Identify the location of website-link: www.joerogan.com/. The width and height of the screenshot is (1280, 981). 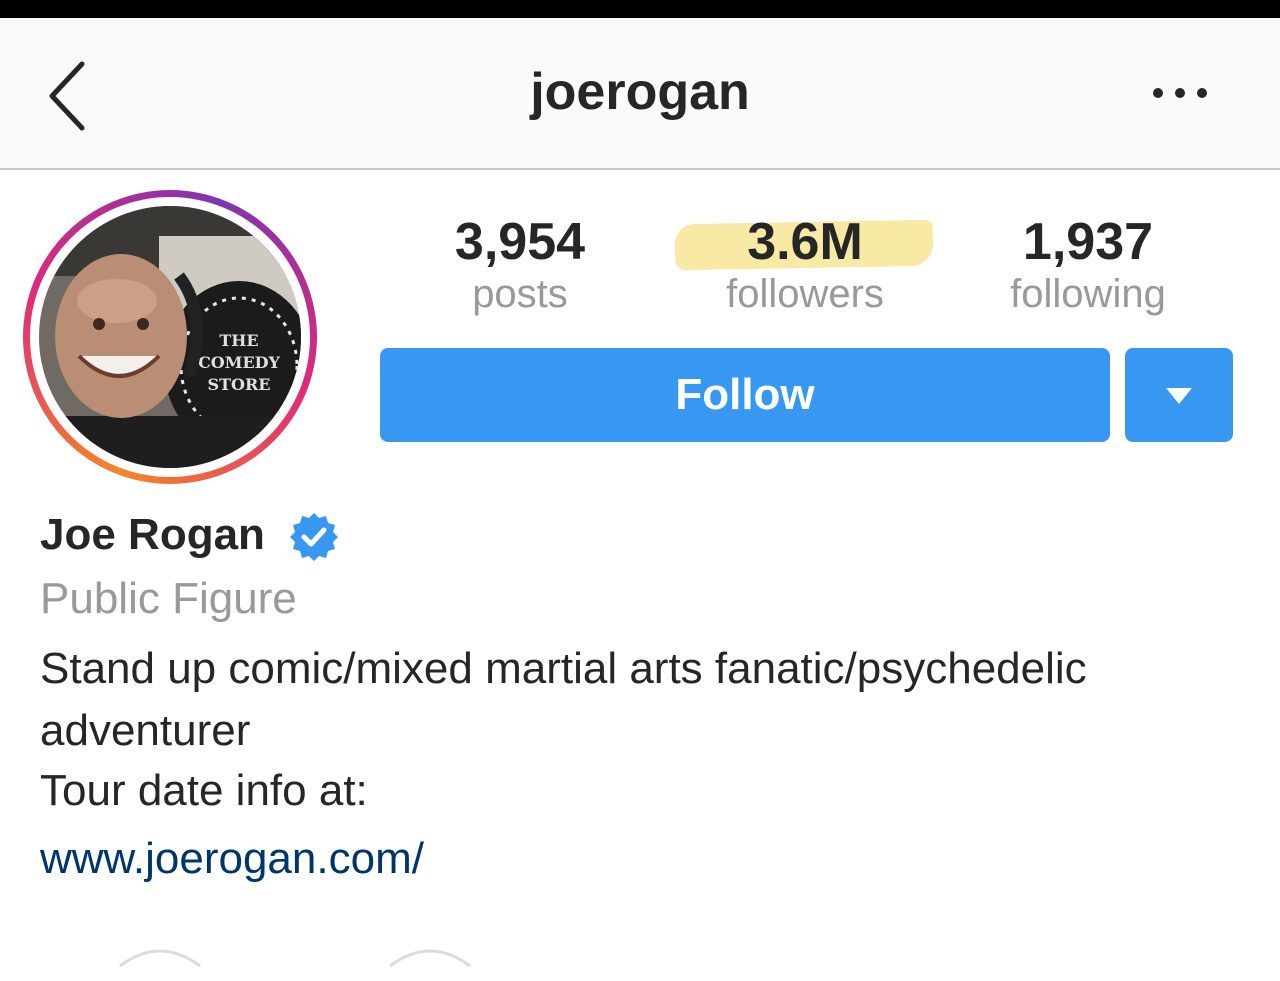
(232, 859).